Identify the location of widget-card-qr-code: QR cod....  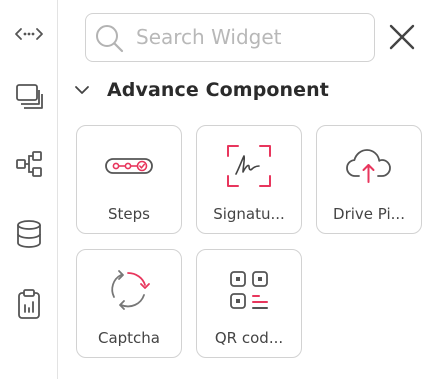
(249, 303).